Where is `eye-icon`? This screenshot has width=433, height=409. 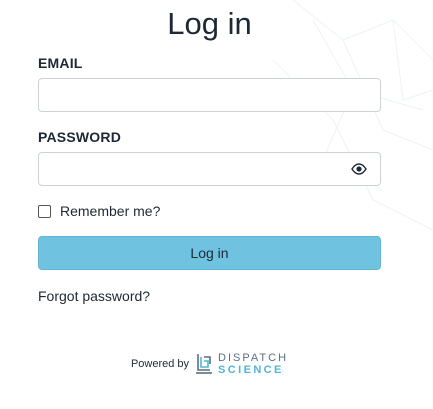 eye-icon is located at coordinates (359, 169).